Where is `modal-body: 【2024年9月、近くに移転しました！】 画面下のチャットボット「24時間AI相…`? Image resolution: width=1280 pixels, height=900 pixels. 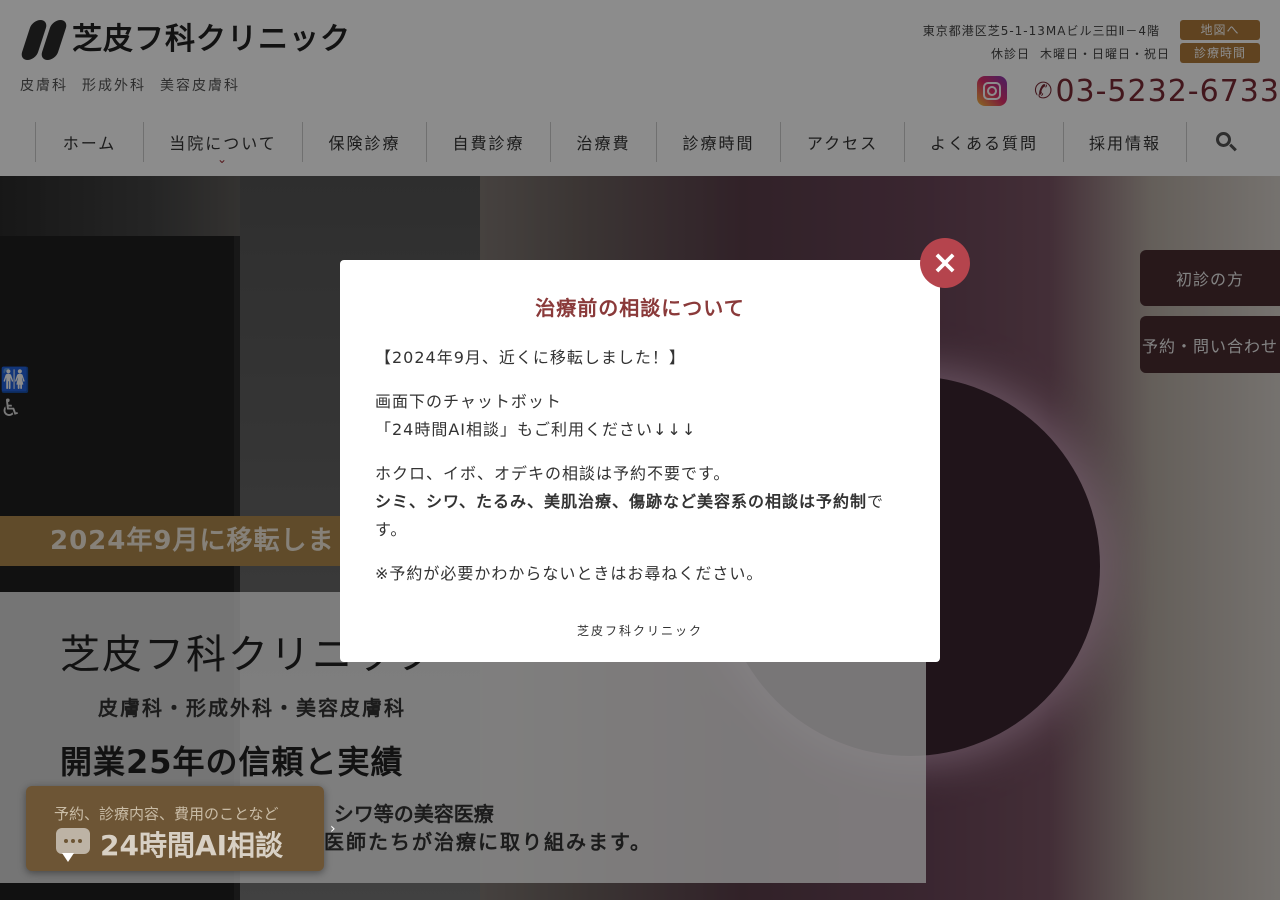 modal-body: 【2024年9月、近くに移転しました！】 画面下のチャットボット「24時間AI相… is located at coordinates (640, 474).